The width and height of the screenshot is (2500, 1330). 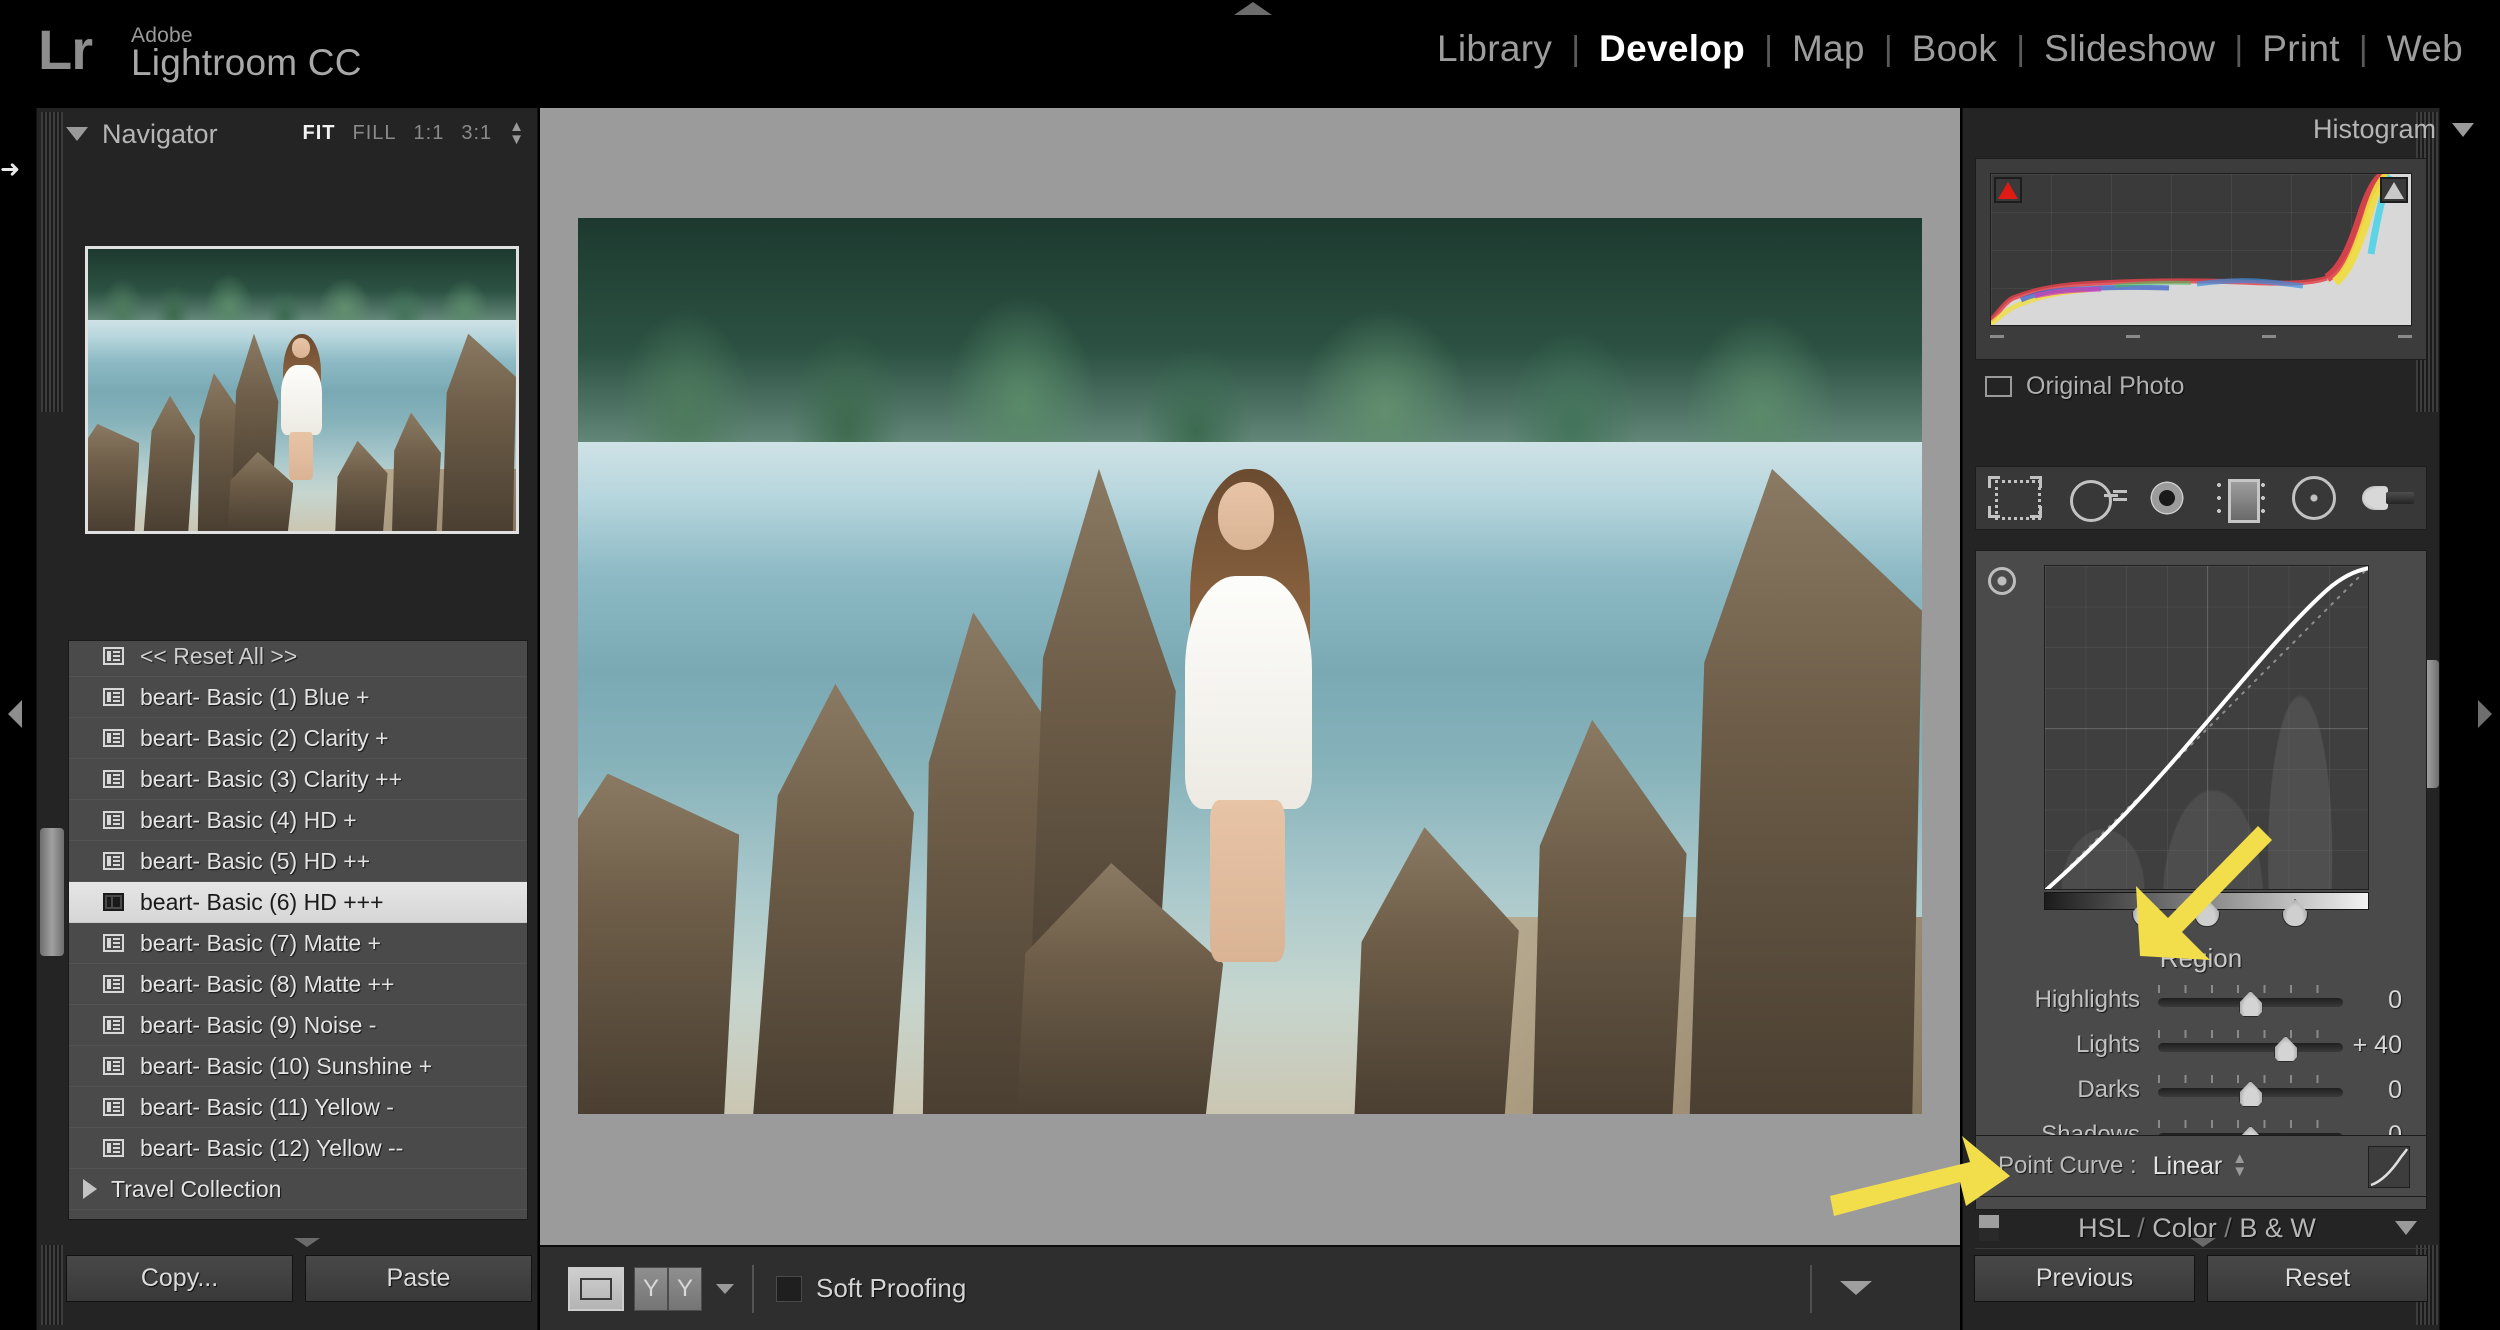 What do you see at coordinates (2387, 498) in the screenshot?
I see `adjustment-brush-icon` at bounding box center [2387, 498].